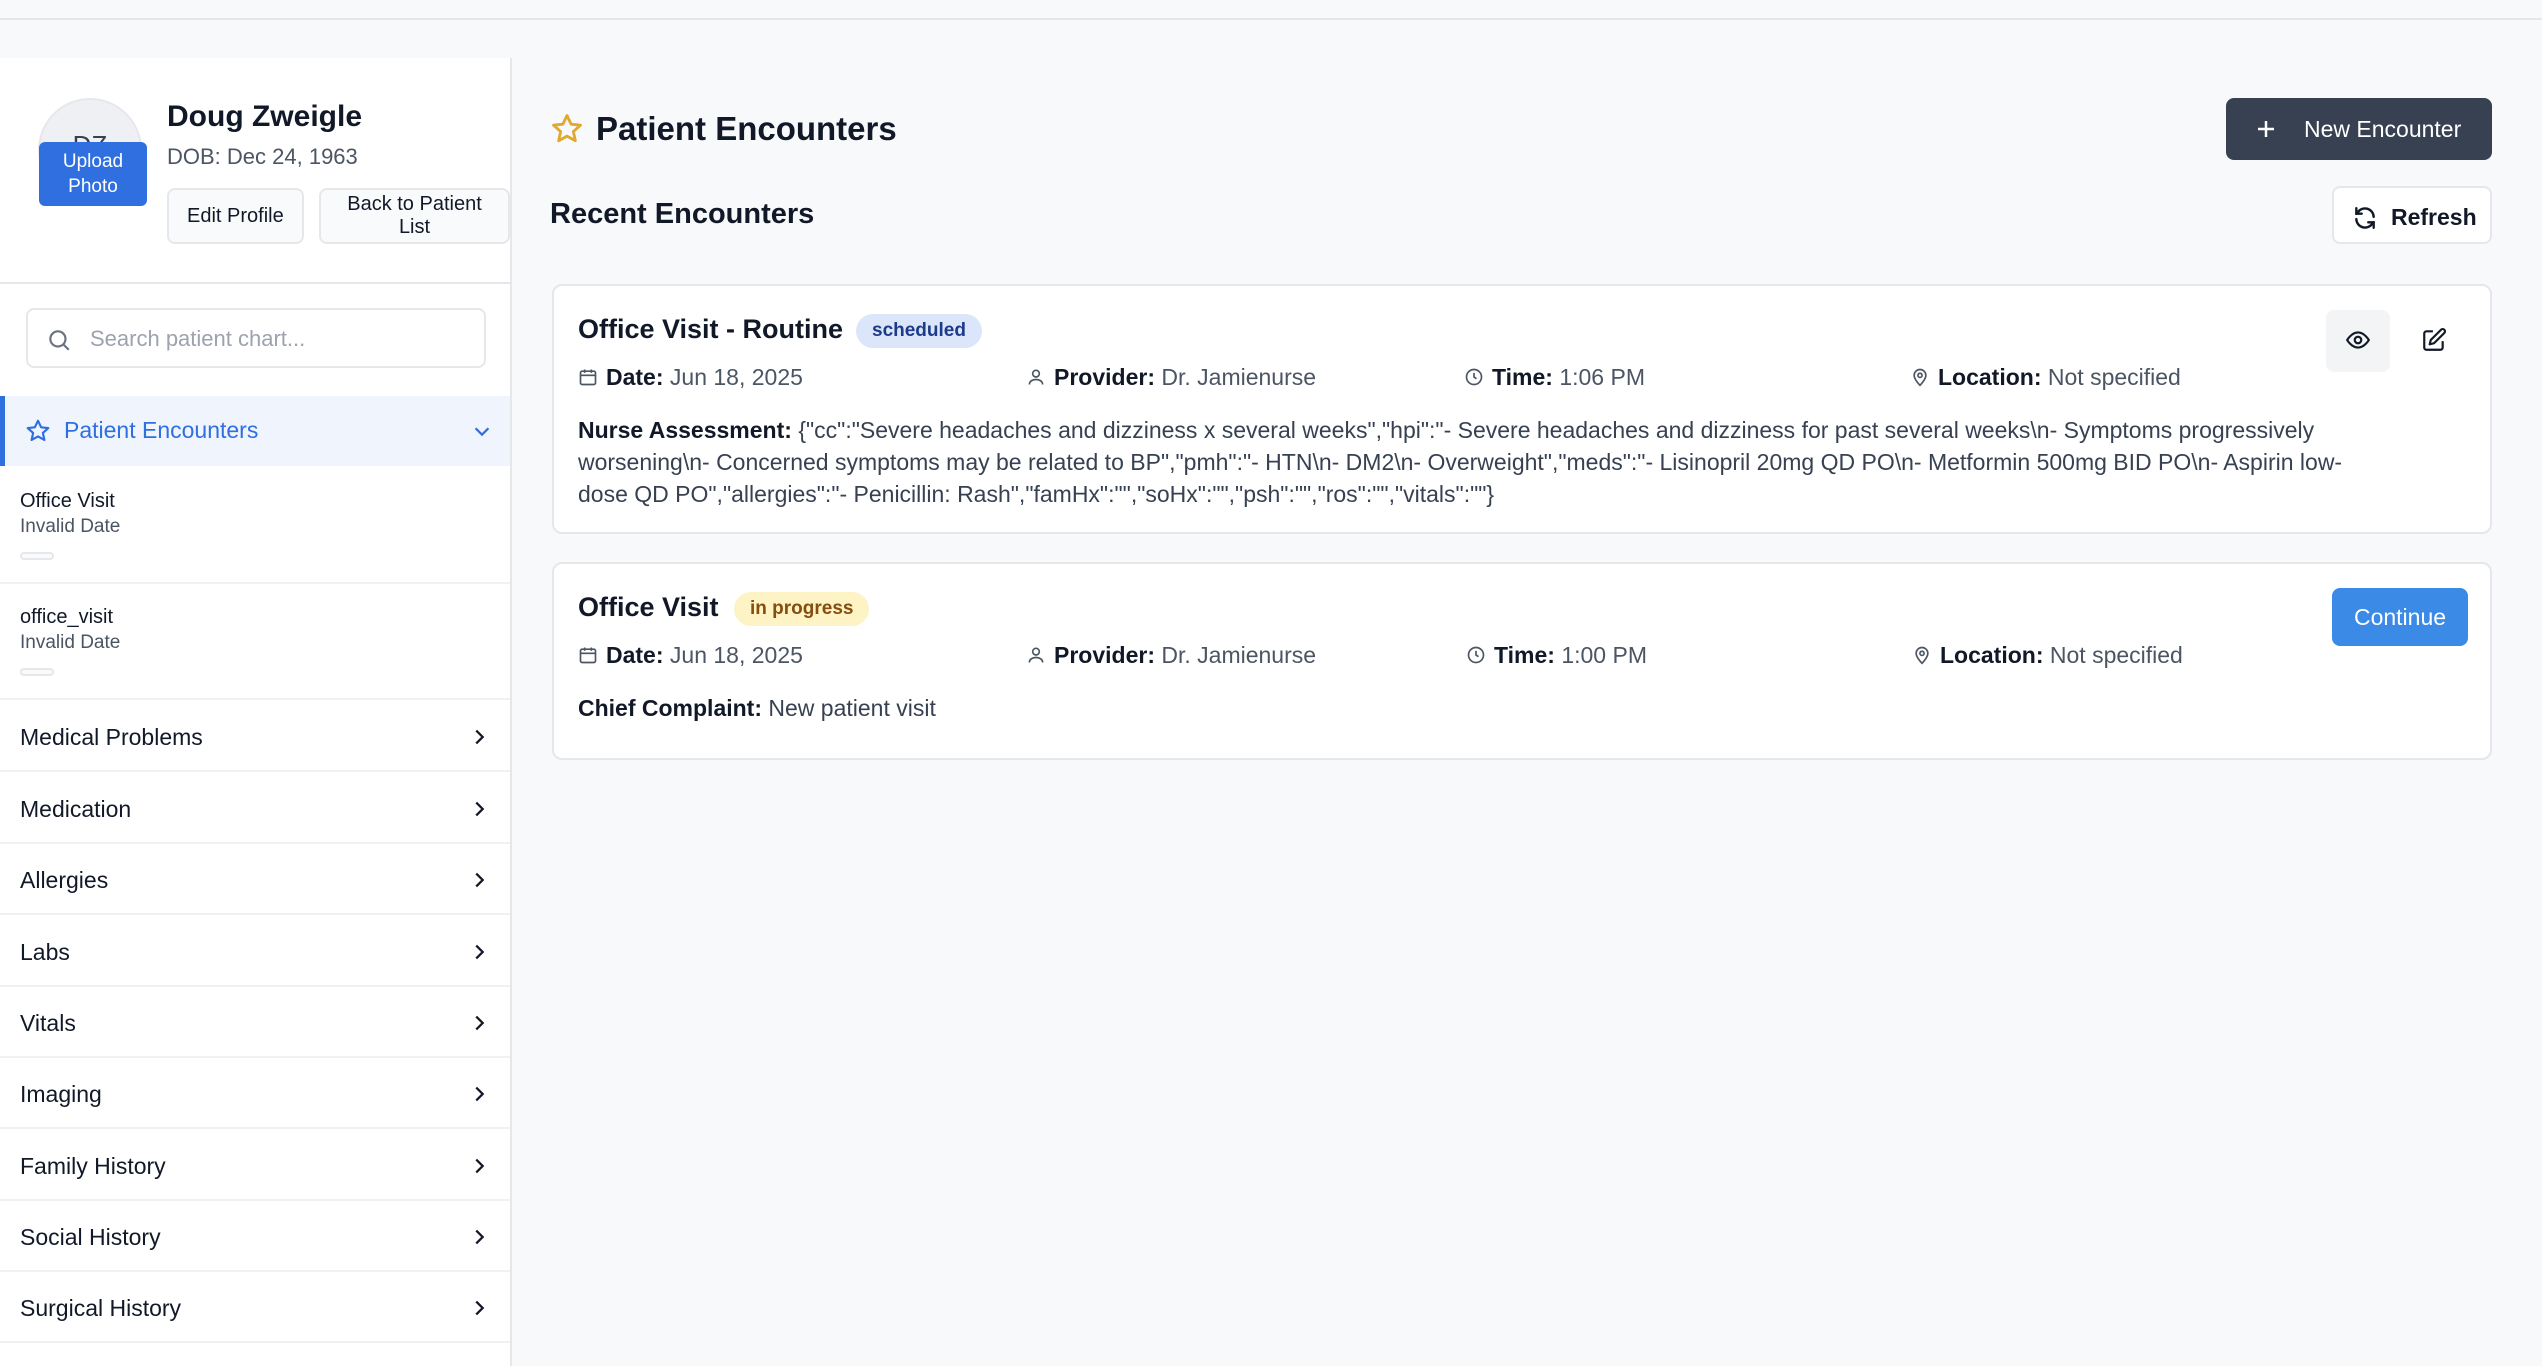  I want to click on search-input, so click(280, 339).